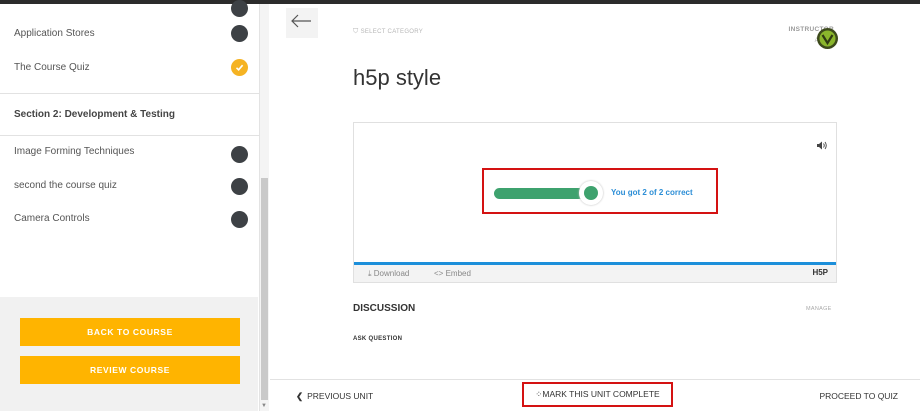 The image size is (920, 411). Describe the element at coordinates (370, 273) in the screenshot. I see `download-icon: ⤓` at that location.